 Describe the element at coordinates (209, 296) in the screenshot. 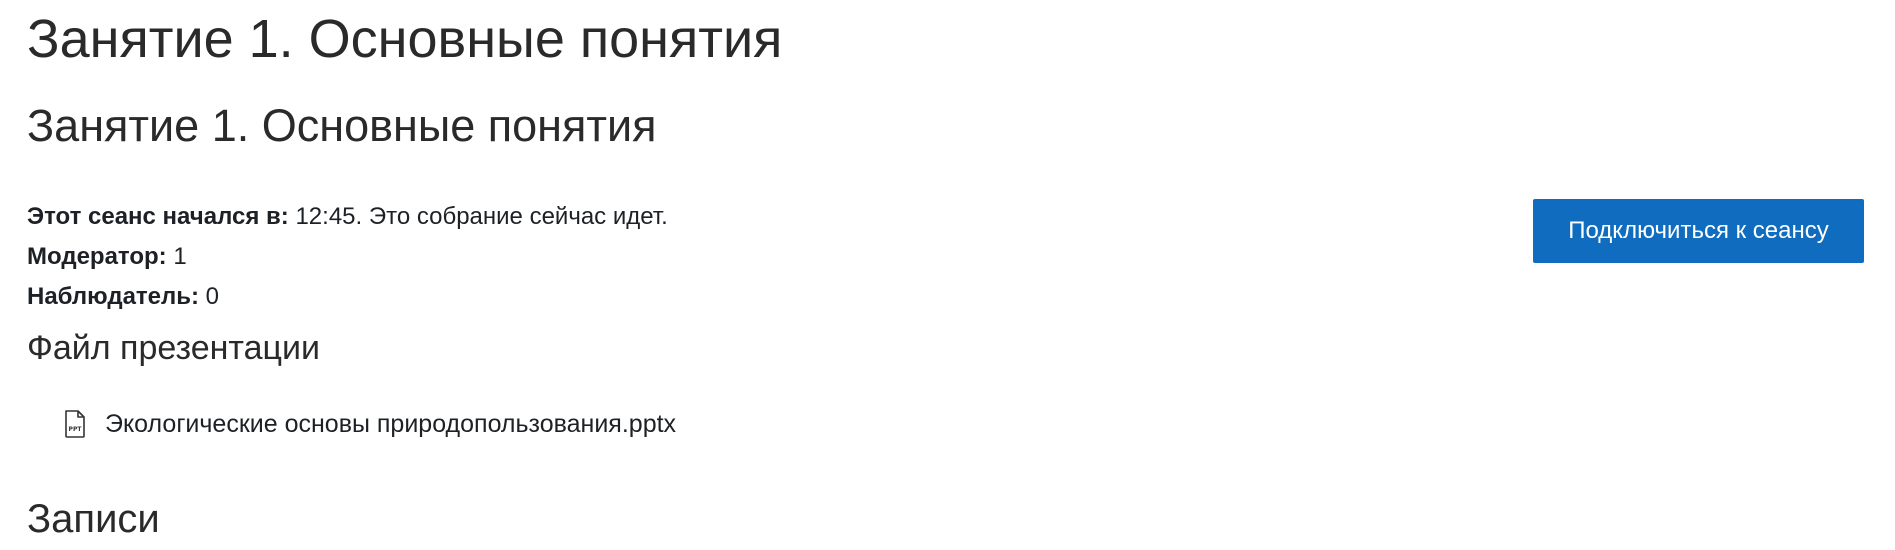

I see `viewer-count: 0` at that location.